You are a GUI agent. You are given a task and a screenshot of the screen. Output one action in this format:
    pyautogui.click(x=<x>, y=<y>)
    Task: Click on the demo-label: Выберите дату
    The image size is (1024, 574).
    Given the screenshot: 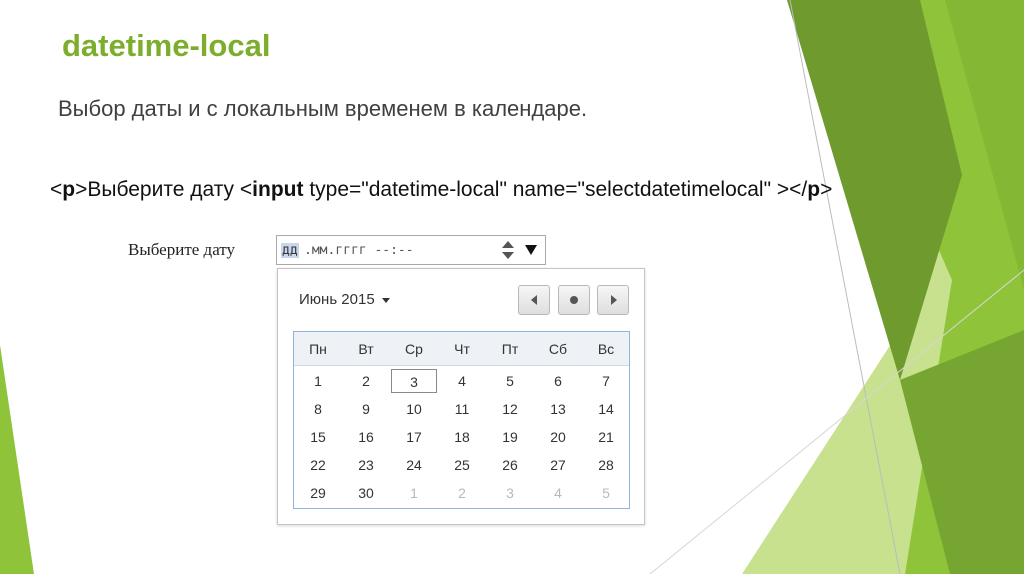 What is the action you would take?
    pyautogui.click(x=182, y=249)
    